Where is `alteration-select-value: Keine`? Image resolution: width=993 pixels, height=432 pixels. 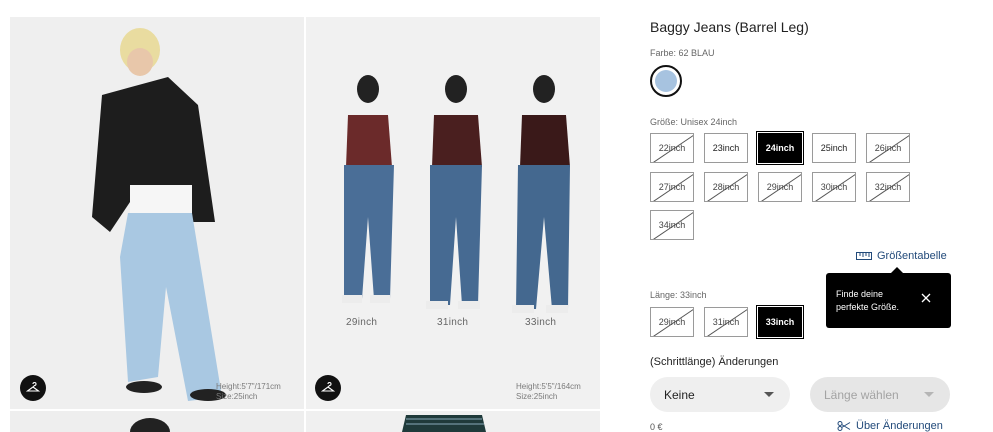
alteration-select-value: Keine is located at coordinates (679, 394).